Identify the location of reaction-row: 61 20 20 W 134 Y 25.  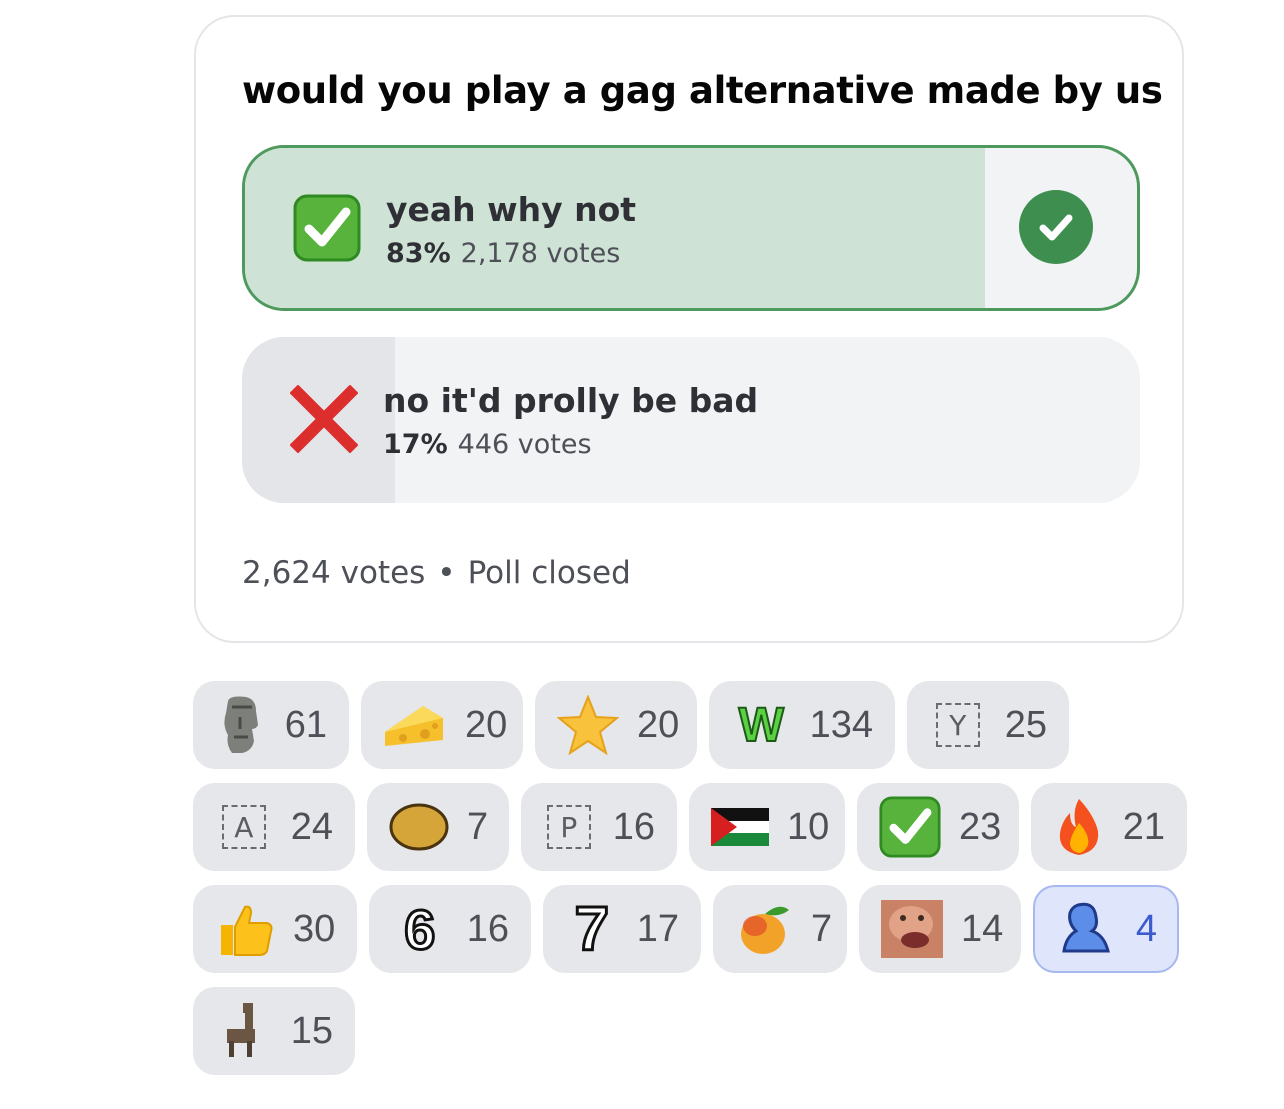
(693, 725).